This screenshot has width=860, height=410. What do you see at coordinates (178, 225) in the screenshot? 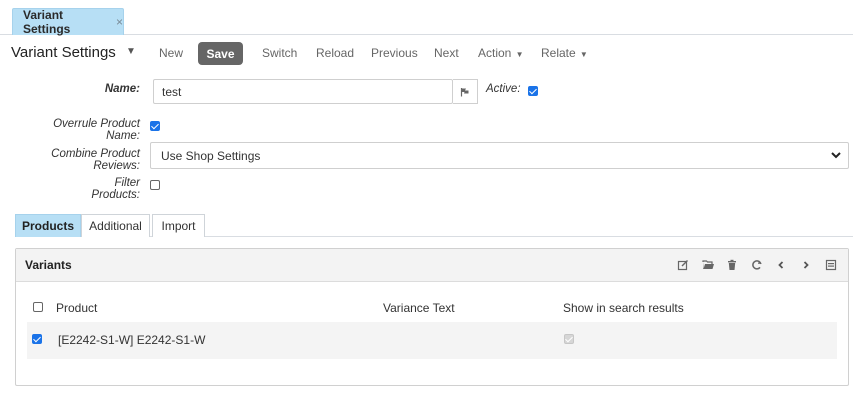
I see `tab-import: Import` at bounding box center [178, 225].